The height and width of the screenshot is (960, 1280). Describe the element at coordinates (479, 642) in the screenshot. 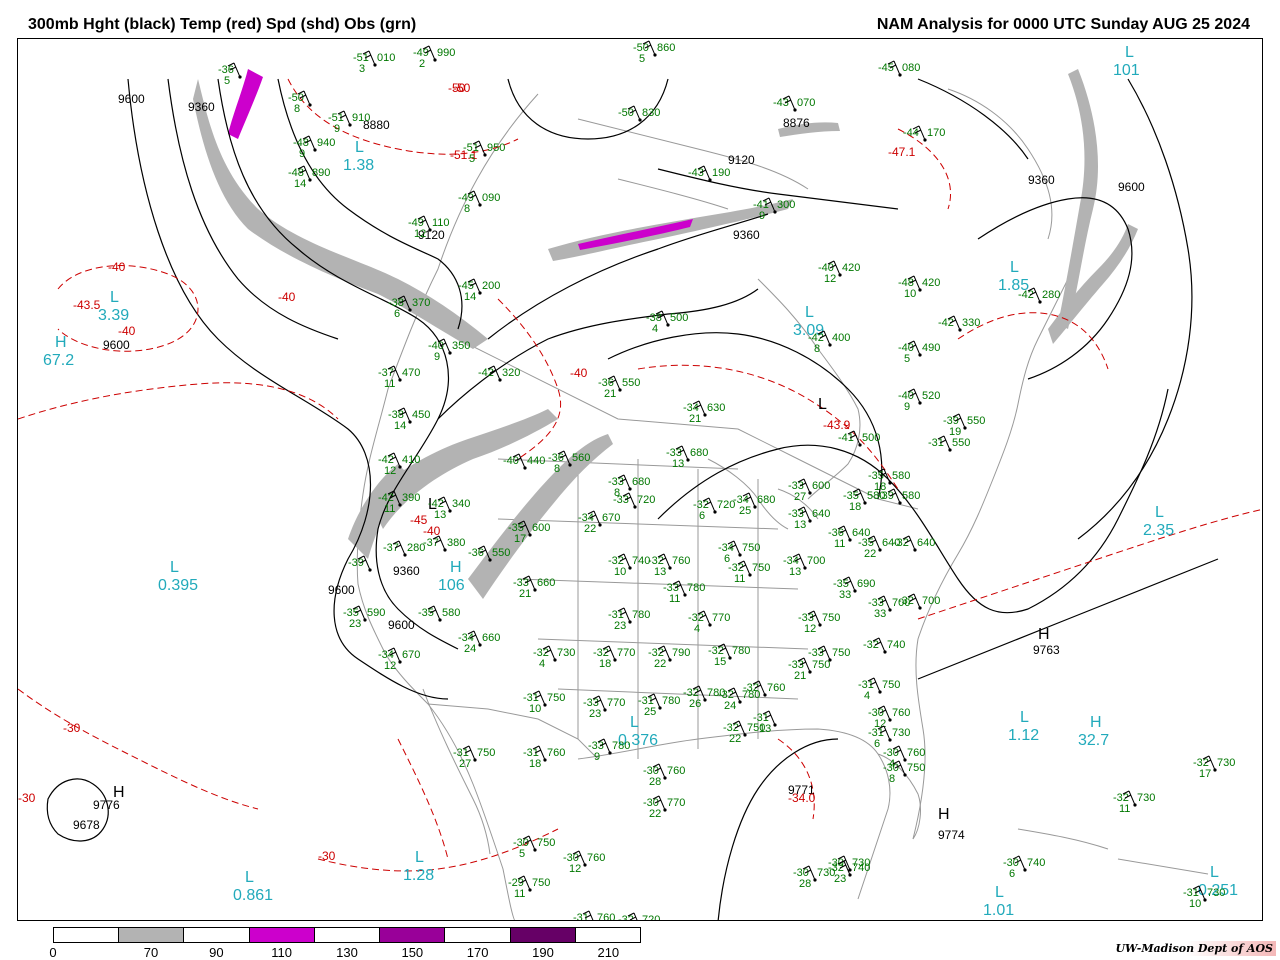

I see `station-obs: -34 66024` at that location.